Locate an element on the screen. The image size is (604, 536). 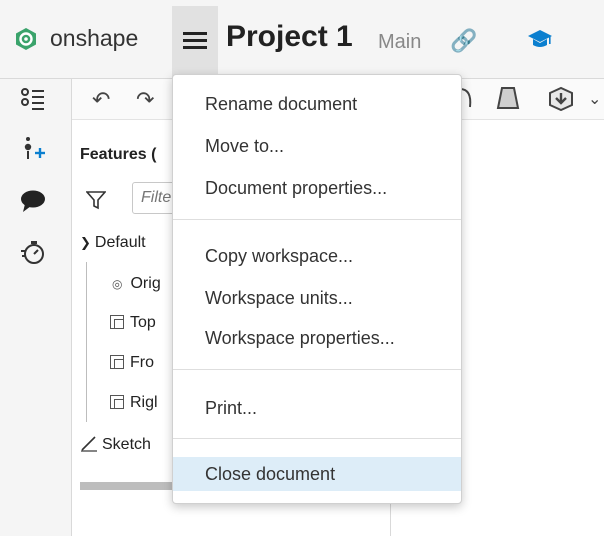
origin-icon: ◎ is located at coordinates (117, 284).